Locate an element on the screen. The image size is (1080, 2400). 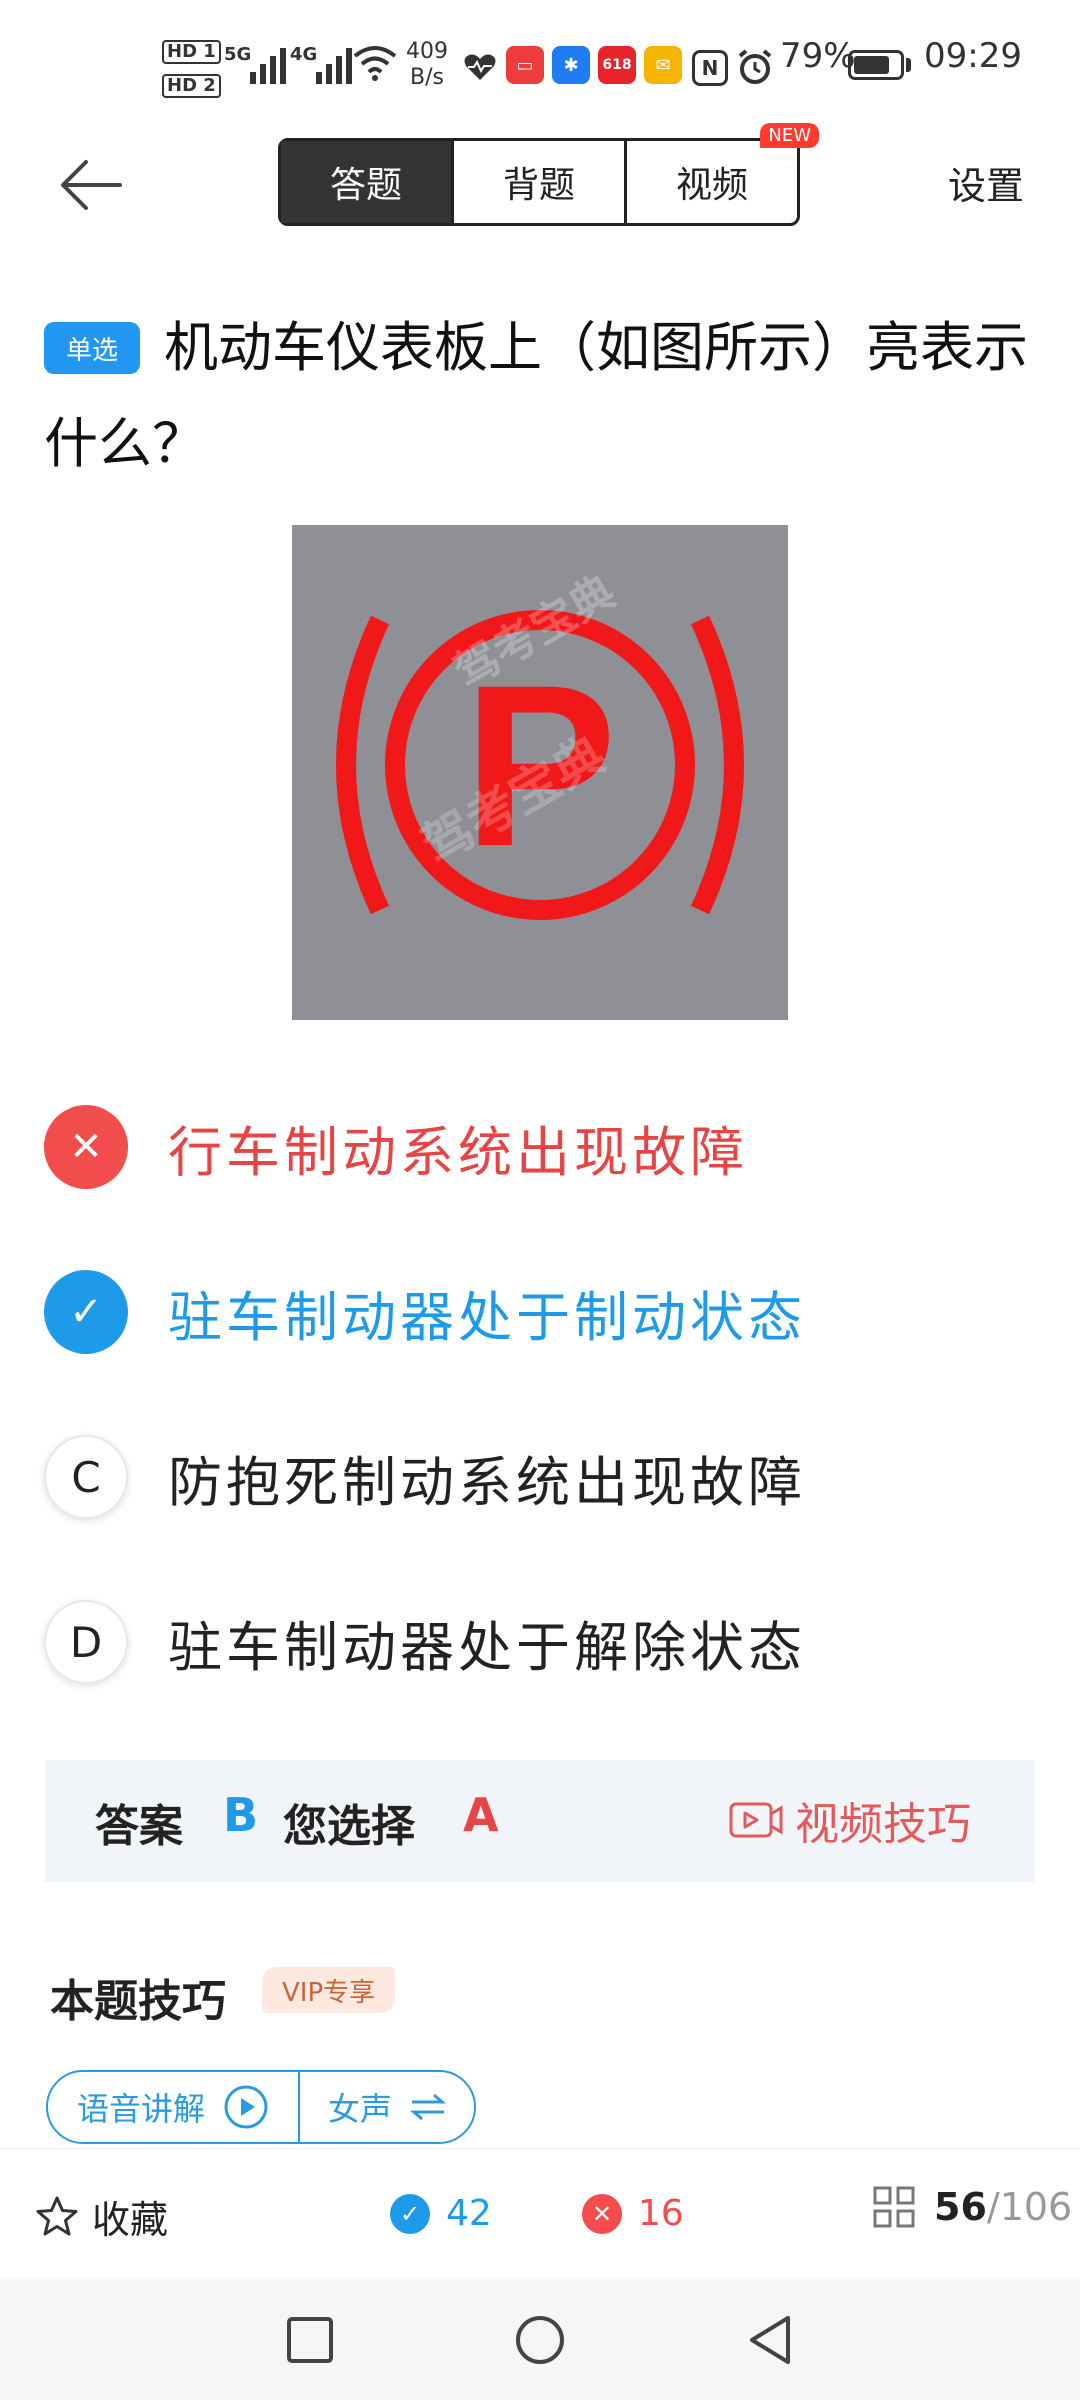
net-speed-value: 409 is located at coordinates (427, 51).